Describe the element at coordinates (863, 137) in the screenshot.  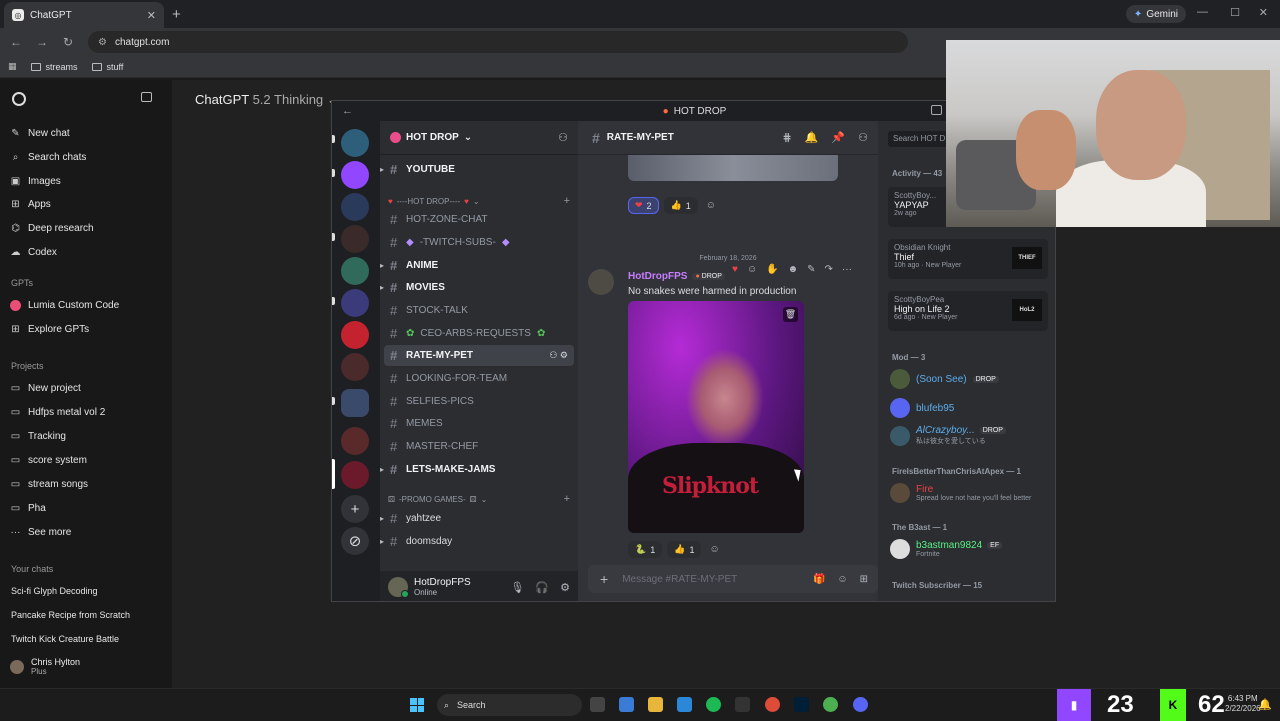
I see `member-list-icon: ⚇` at that location.